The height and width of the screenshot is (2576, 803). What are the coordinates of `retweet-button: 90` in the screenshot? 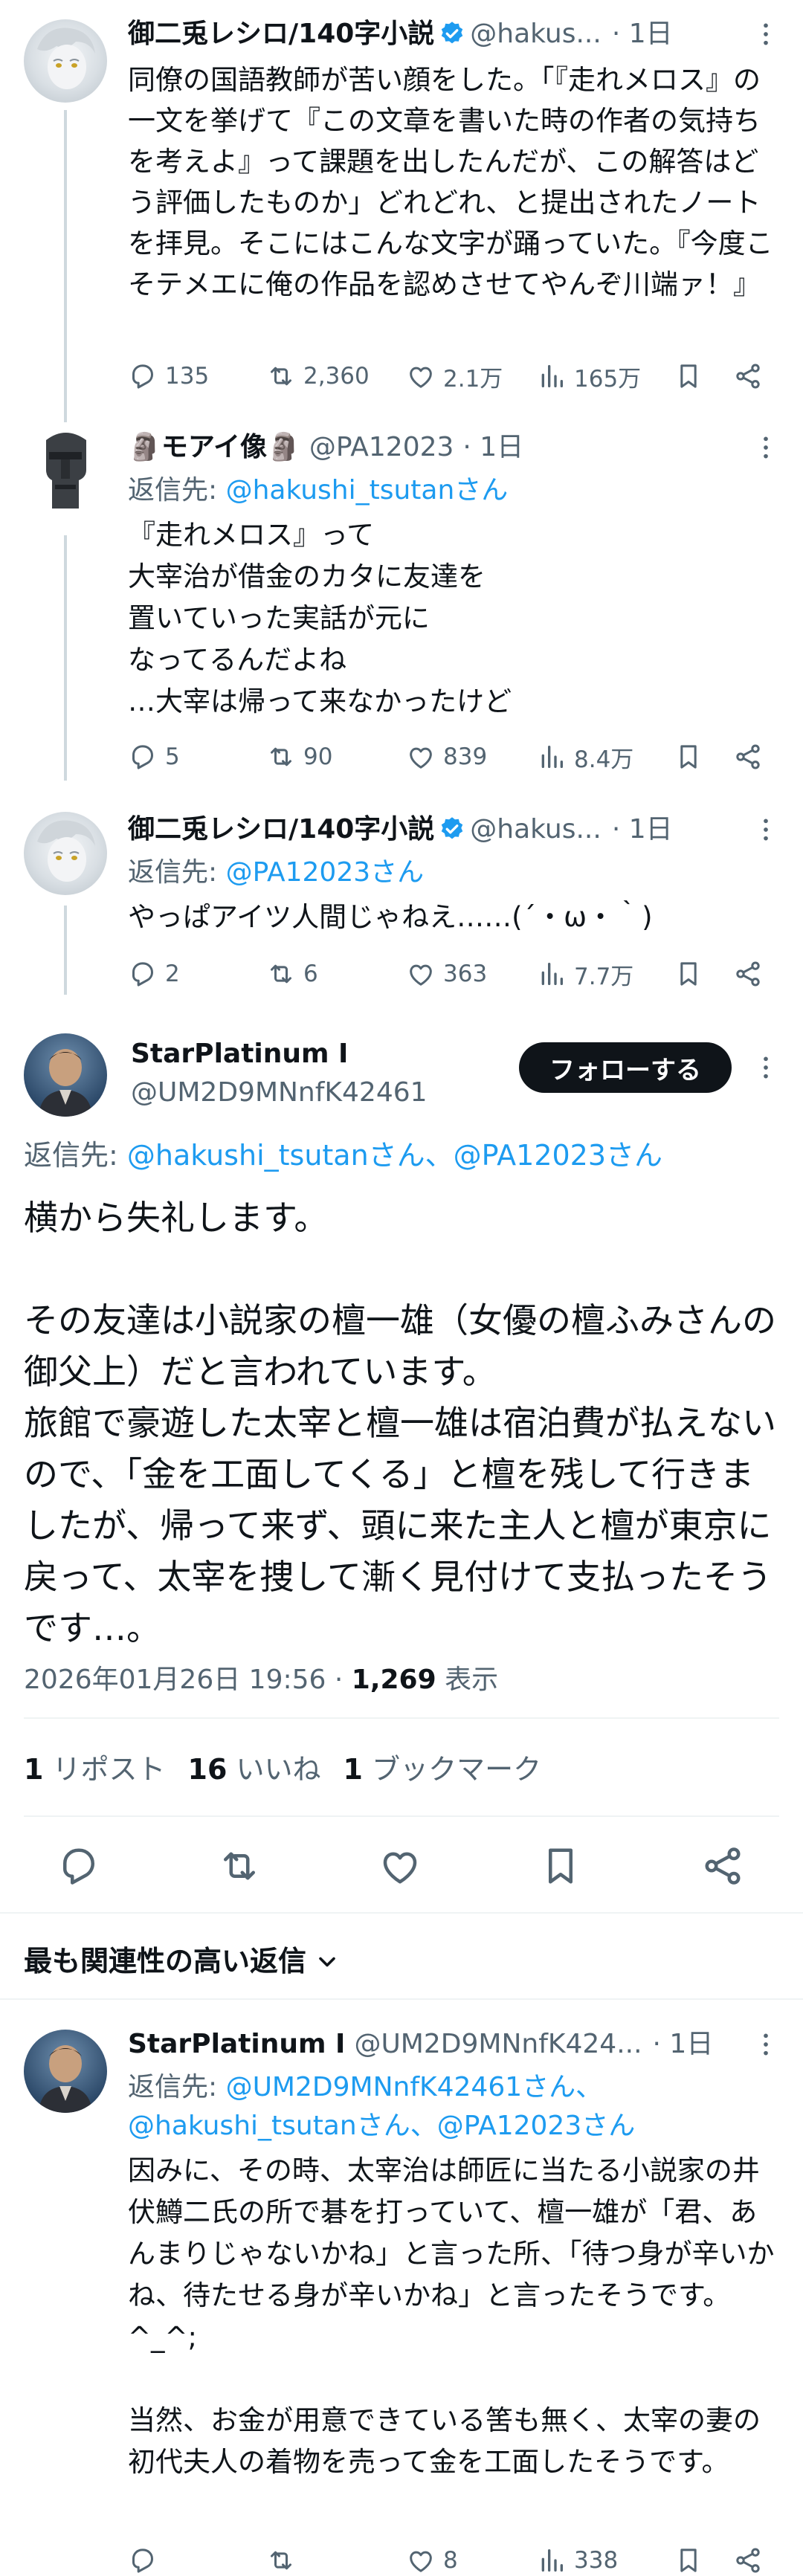 It's located at (299, 757).